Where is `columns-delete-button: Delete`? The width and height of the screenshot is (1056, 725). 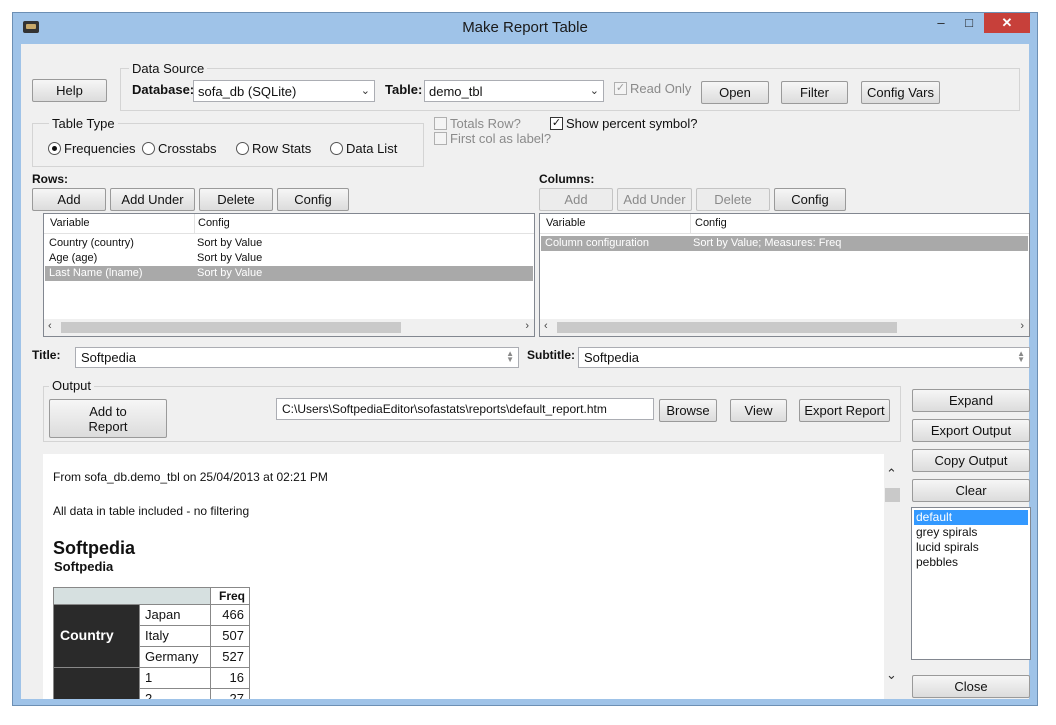 columns-delete-button: Delete is located at coordinates (733, 199).